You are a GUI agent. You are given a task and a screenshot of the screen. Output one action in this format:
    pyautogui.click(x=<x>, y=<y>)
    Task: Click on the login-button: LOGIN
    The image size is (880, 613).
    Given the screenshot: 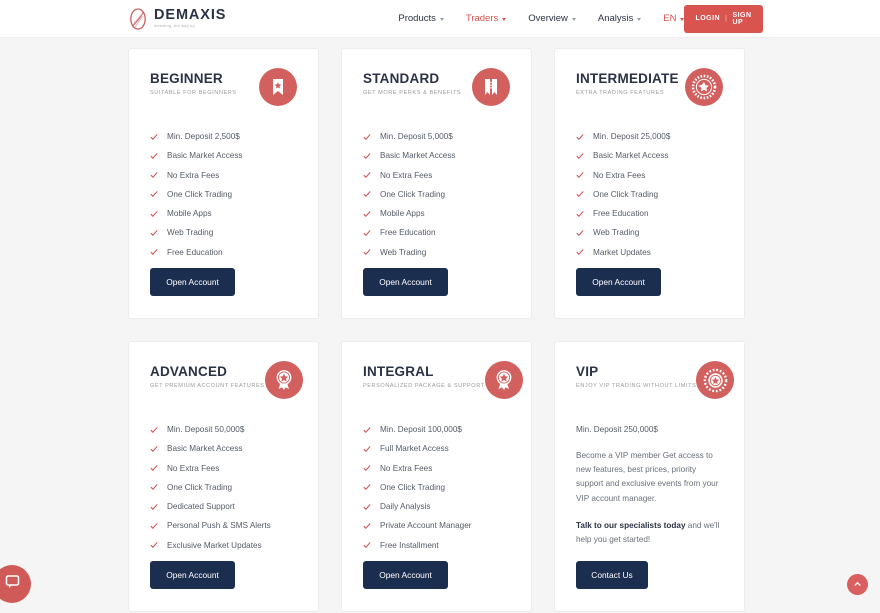 What is the action you would take?
    pyautogui.click(x=707, y=18)
    